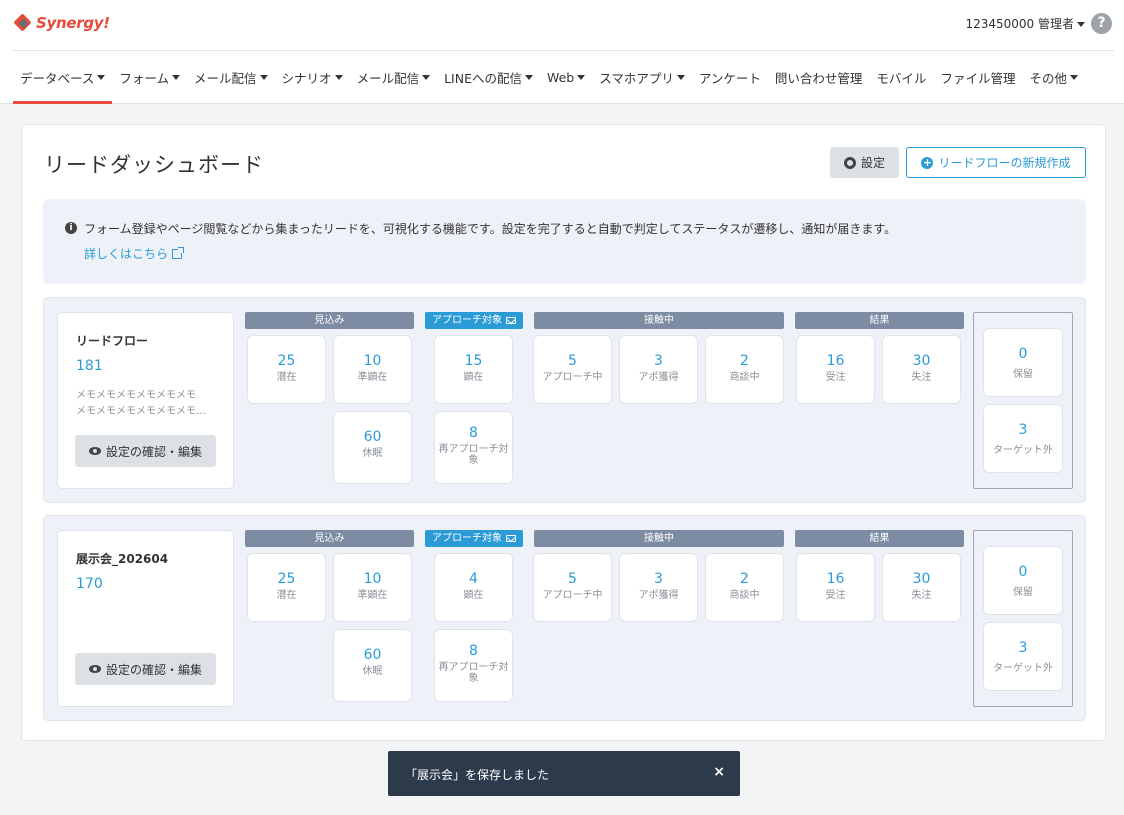  I want to click on status-count: 16, so click(835, 579).